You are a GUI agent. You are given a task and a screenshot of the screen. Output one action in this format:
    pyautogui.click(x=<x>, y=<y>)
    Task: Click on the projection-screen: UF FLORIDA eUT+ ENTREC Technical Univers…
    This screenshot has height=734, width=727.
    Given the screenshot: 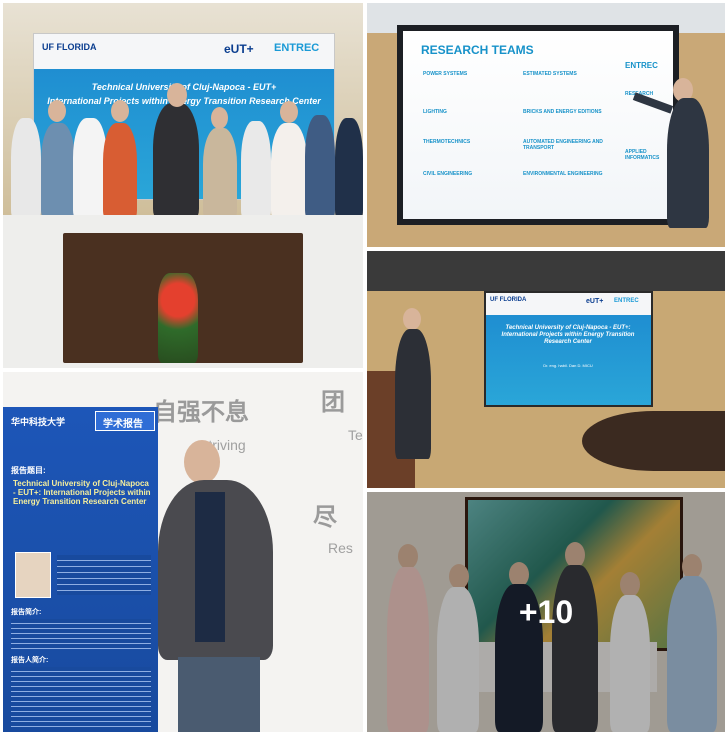 What is the action you would take?
    pyautogui.click(x=568, y=349)
    